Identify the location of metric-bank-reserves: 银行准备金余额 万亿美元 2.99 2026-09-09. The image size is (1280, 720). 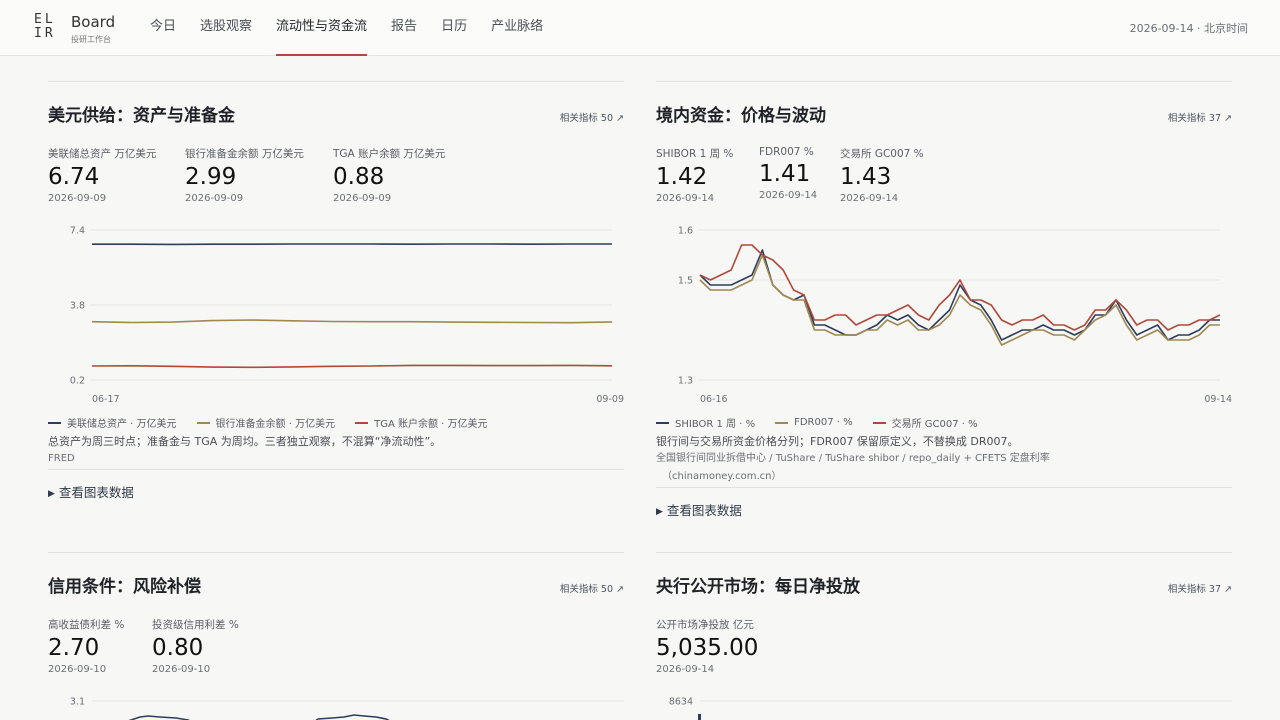
(244, 175).